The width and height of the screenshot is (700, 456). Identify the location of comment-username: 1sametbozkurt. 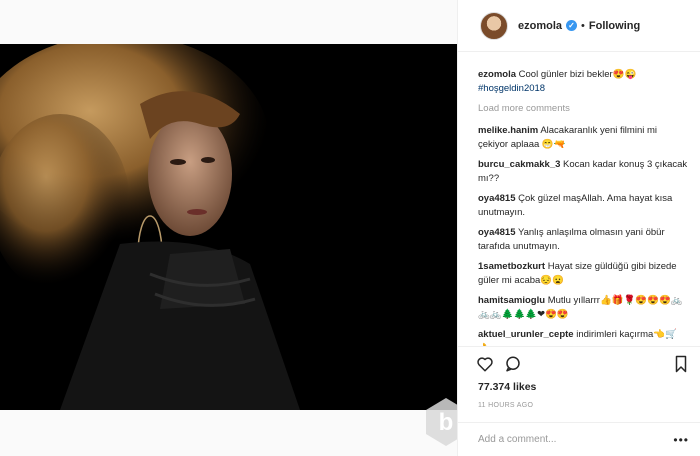
(511, 266).